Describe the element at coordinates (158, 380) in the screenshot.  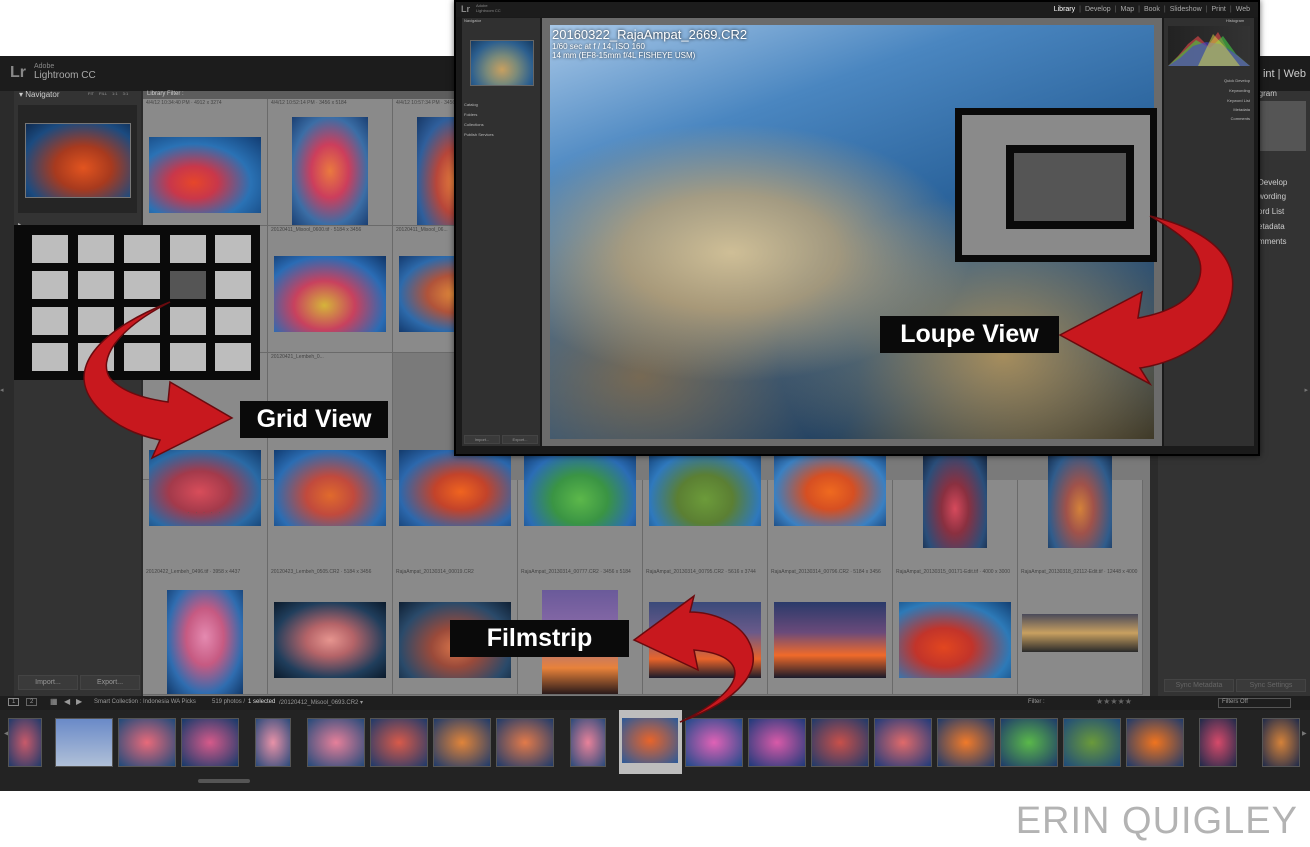
I see `grid-view-arrow` at that location.